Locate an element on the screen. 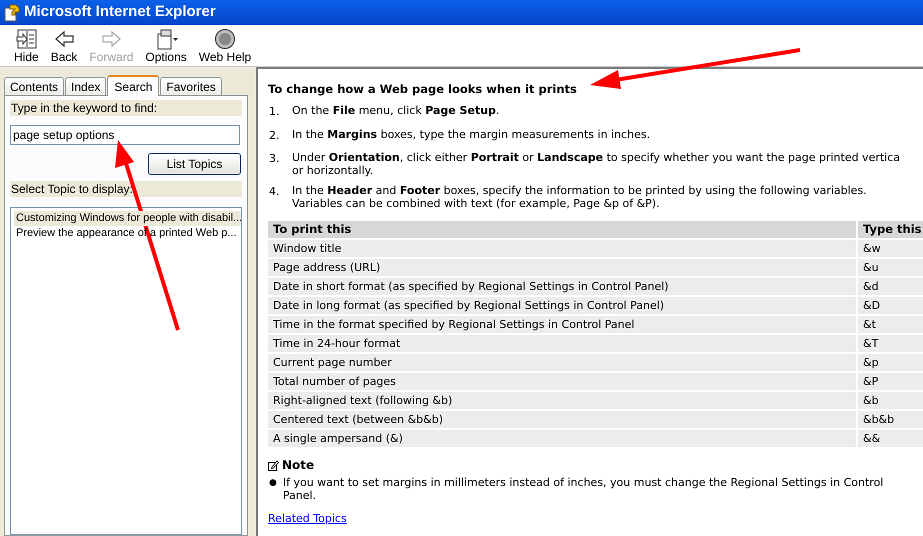 The height and width of the screenshot is (536, 923). table-cell: Centered text (between &b&b) is located at coordinates (562, 419).